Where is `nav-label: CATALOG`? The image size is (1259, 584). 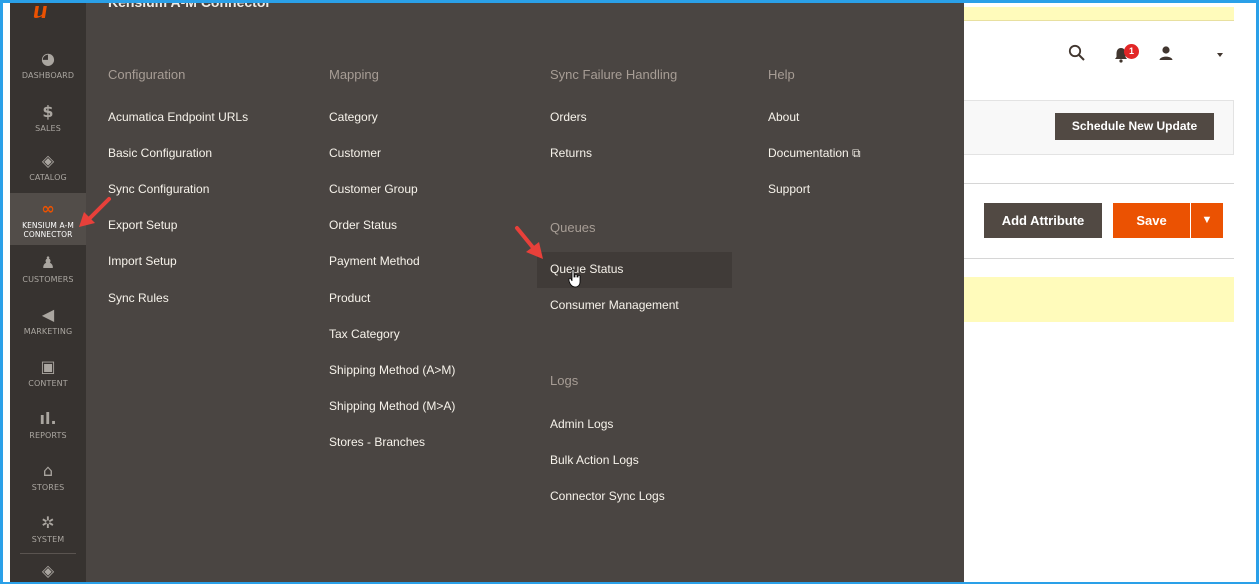 nav-label: CATALOG is located at coordinates (48, 177).